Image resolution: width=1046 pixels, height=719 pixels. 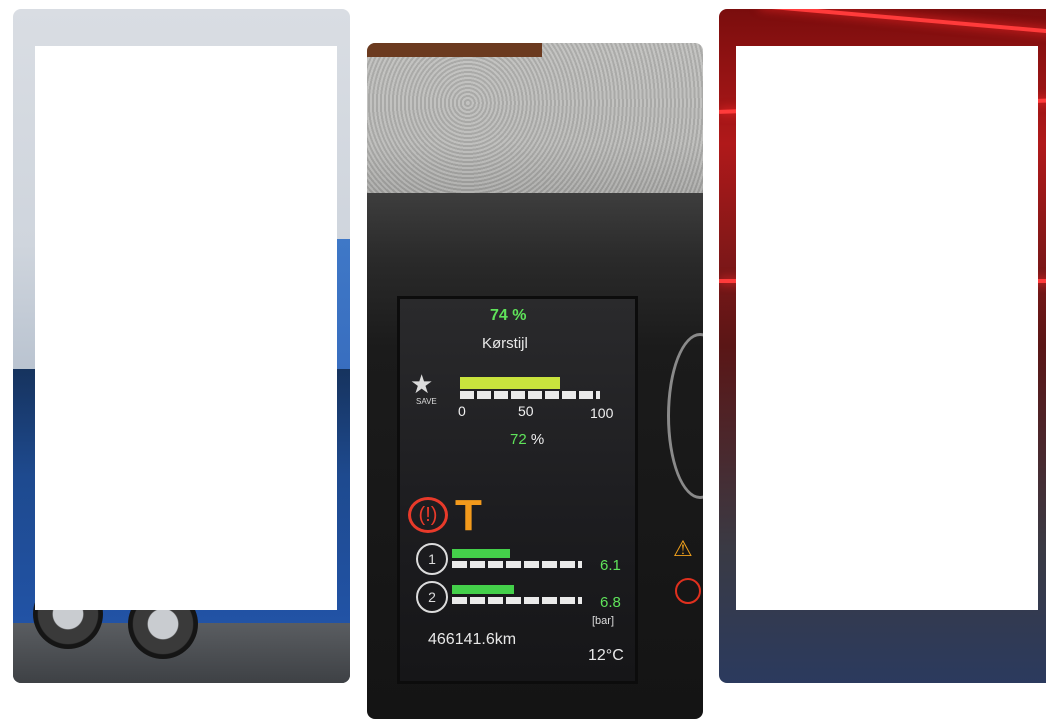 I want to click on top-strip, so click(x=454, y=50).